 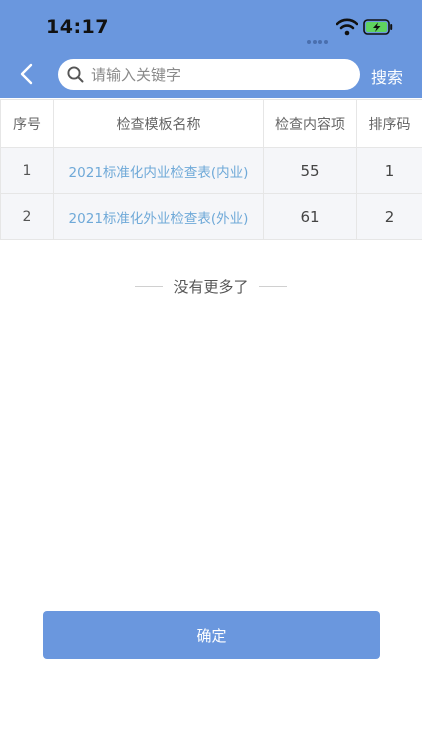 What do you see at coordinates (221, 74) in the screenshot?
I see `search-input` at bounding box center [221, 74].